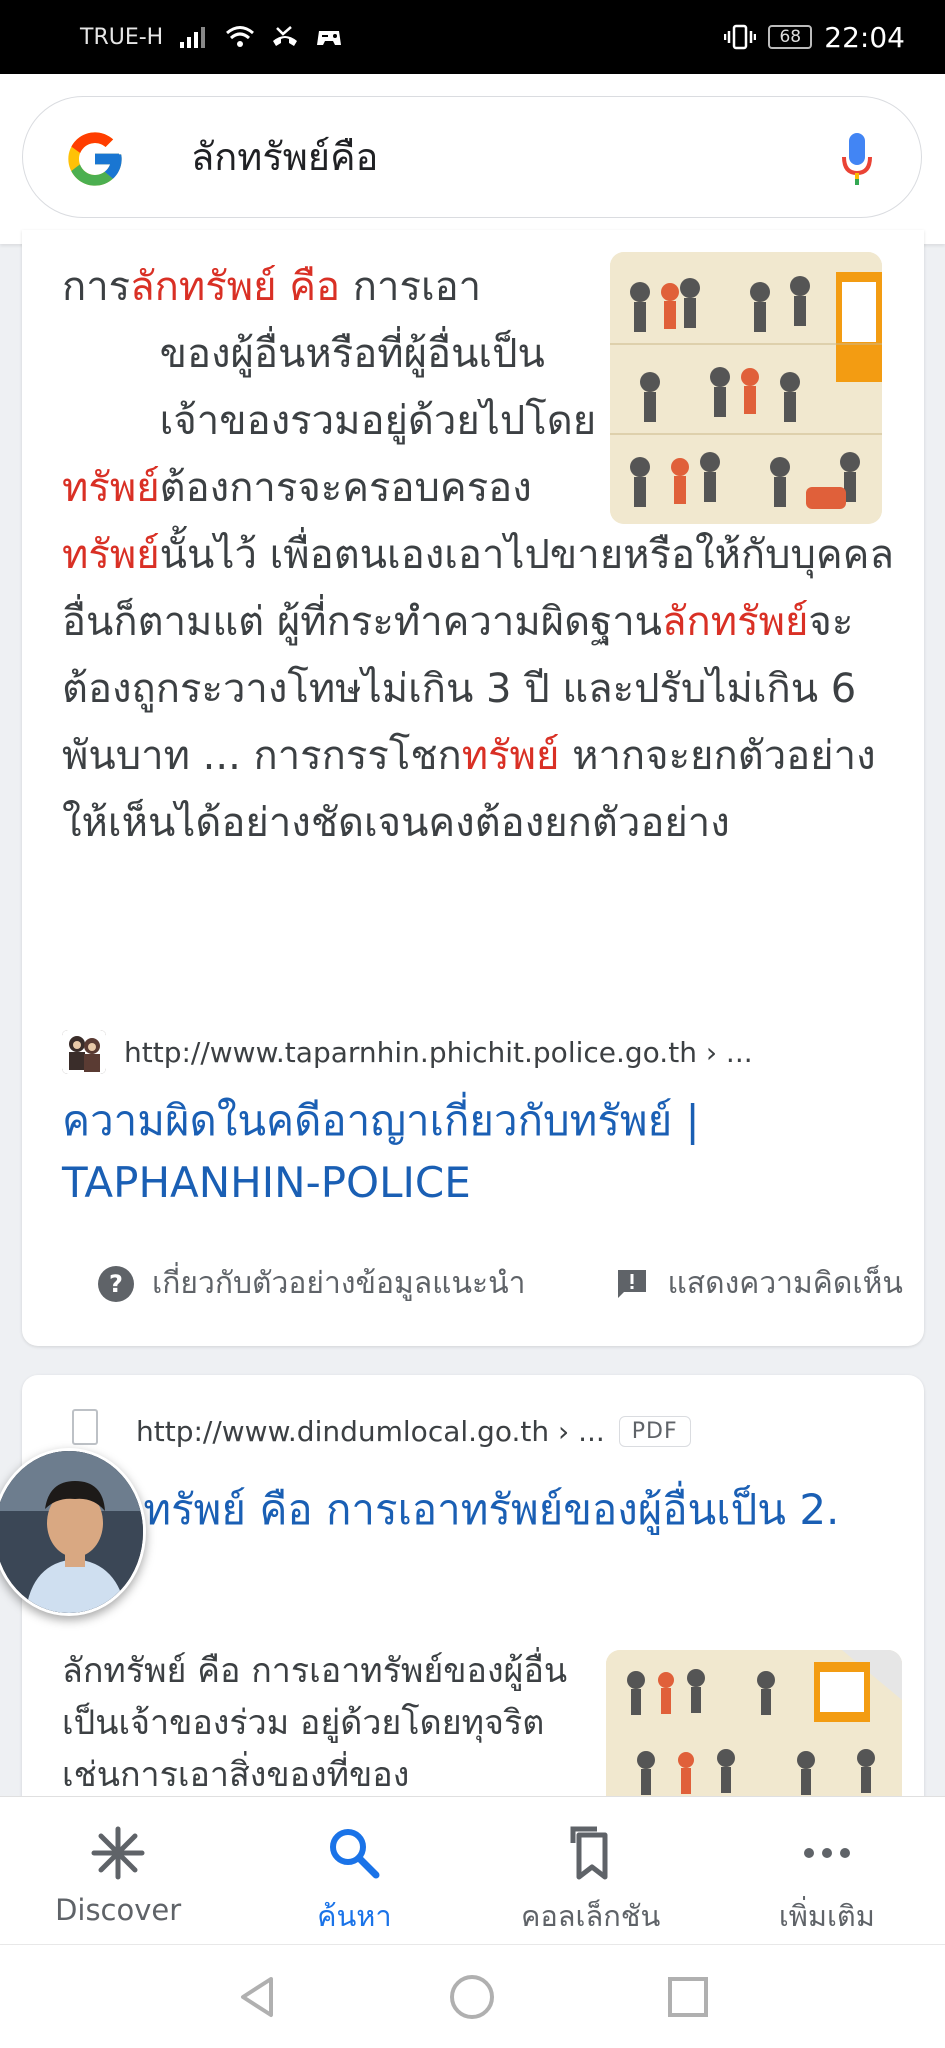  Describe the element at coordinates (338, 1283) in the screenshot. I see `about-snippet-link: เกี่ยวกับตัวอย่างข้อมูลแนะนำ` at that location.